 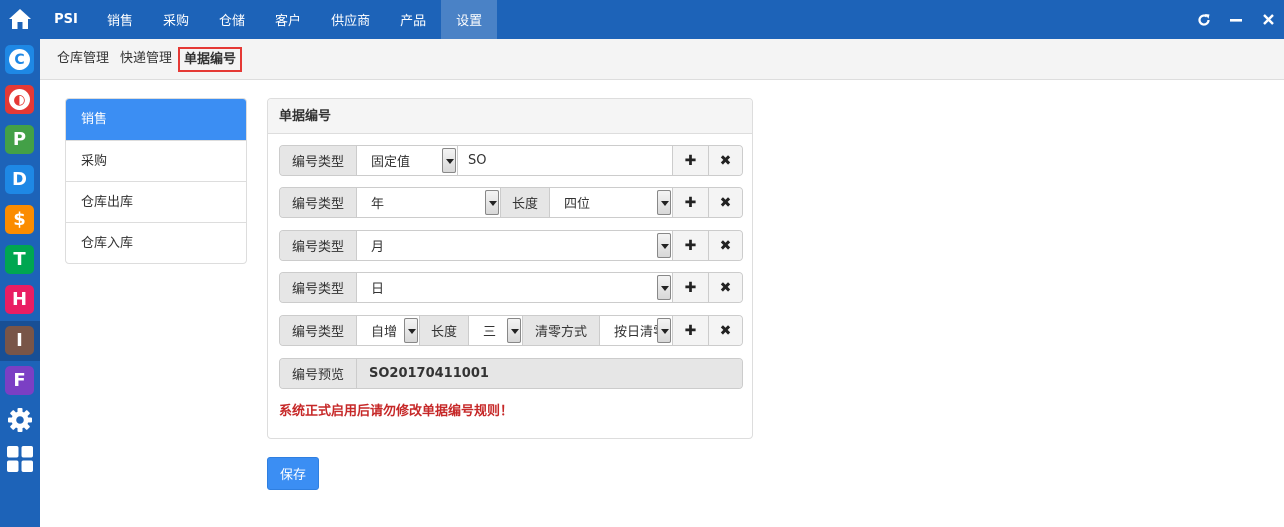 I want to click on length-value: 四位, so click(x=577, y=204).